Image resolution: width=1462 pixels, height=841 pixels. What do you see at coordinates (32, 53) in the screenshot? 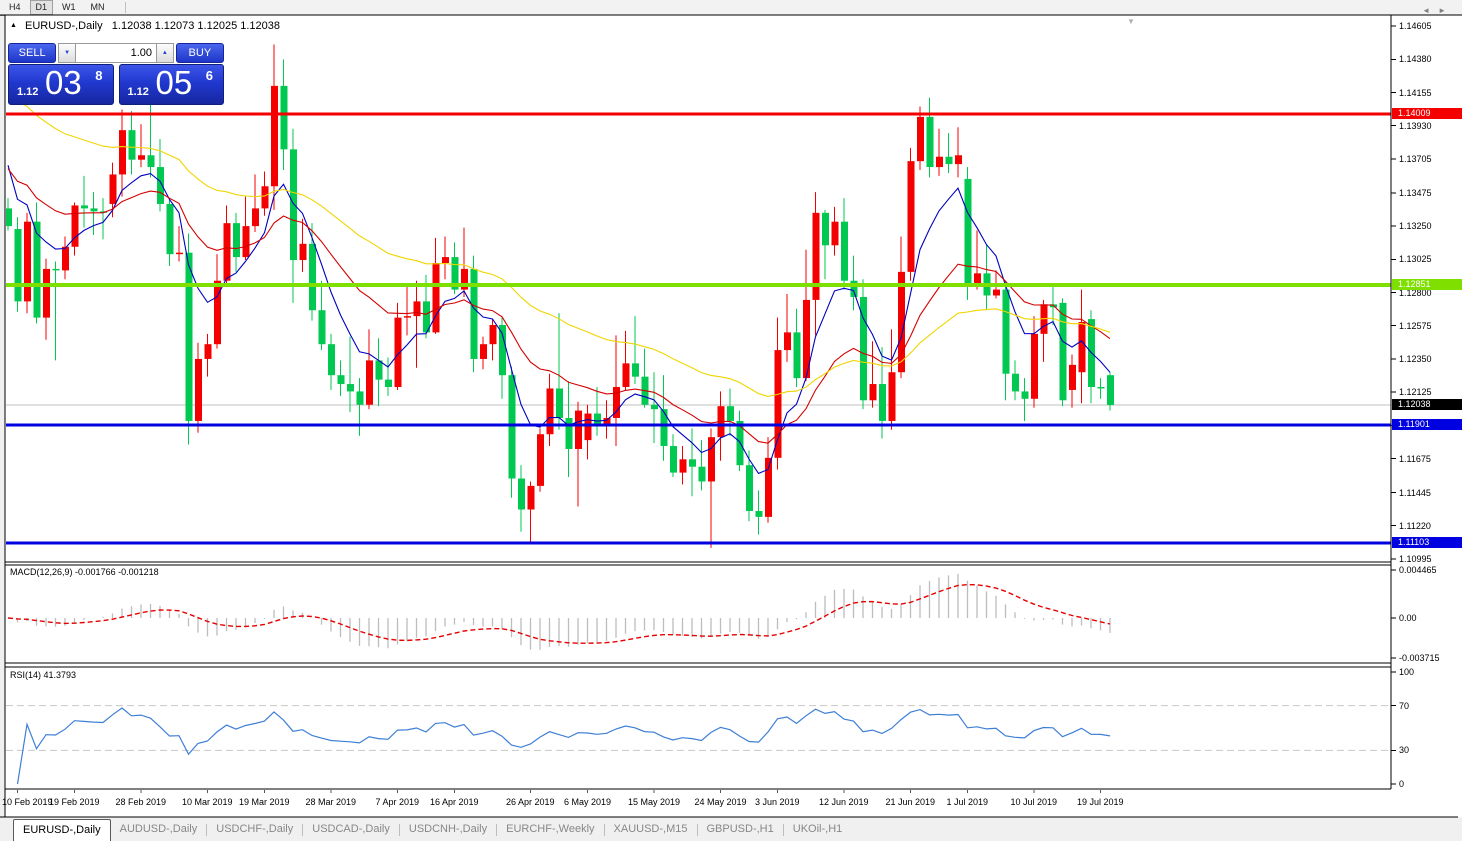
I see `sell-button: SELL` at bounding box center [32, 53].